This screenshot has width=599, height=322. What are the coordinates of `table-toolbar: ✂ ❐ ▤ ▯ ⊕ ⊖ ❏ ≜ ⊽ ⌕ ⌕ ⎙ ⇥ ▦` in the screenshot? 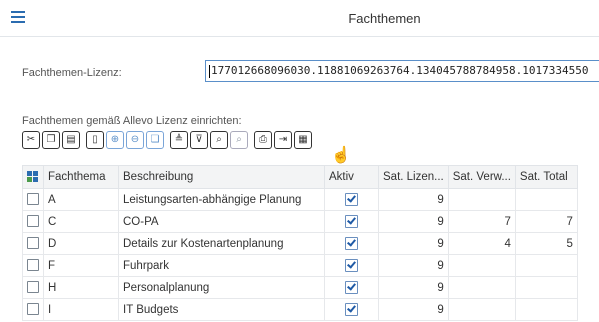 It's located at (167, 142).